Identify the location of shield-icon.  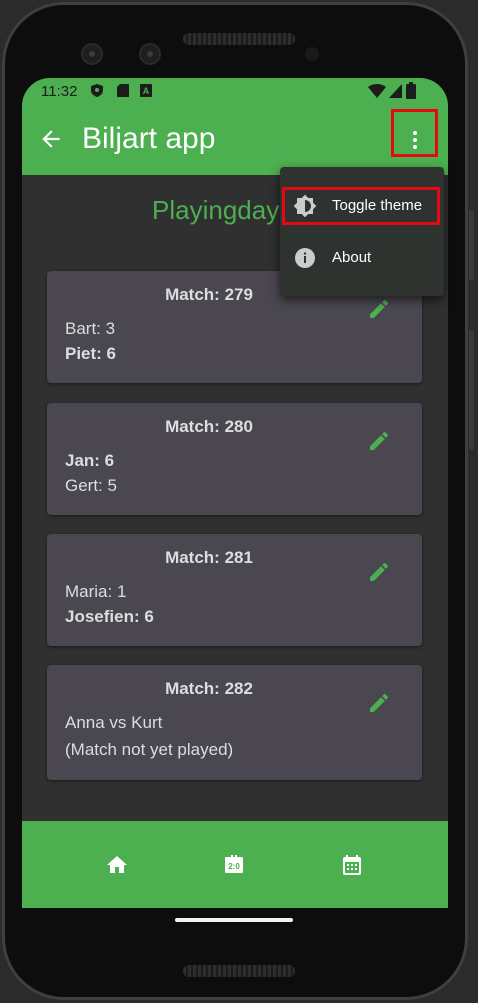
(97, 90).